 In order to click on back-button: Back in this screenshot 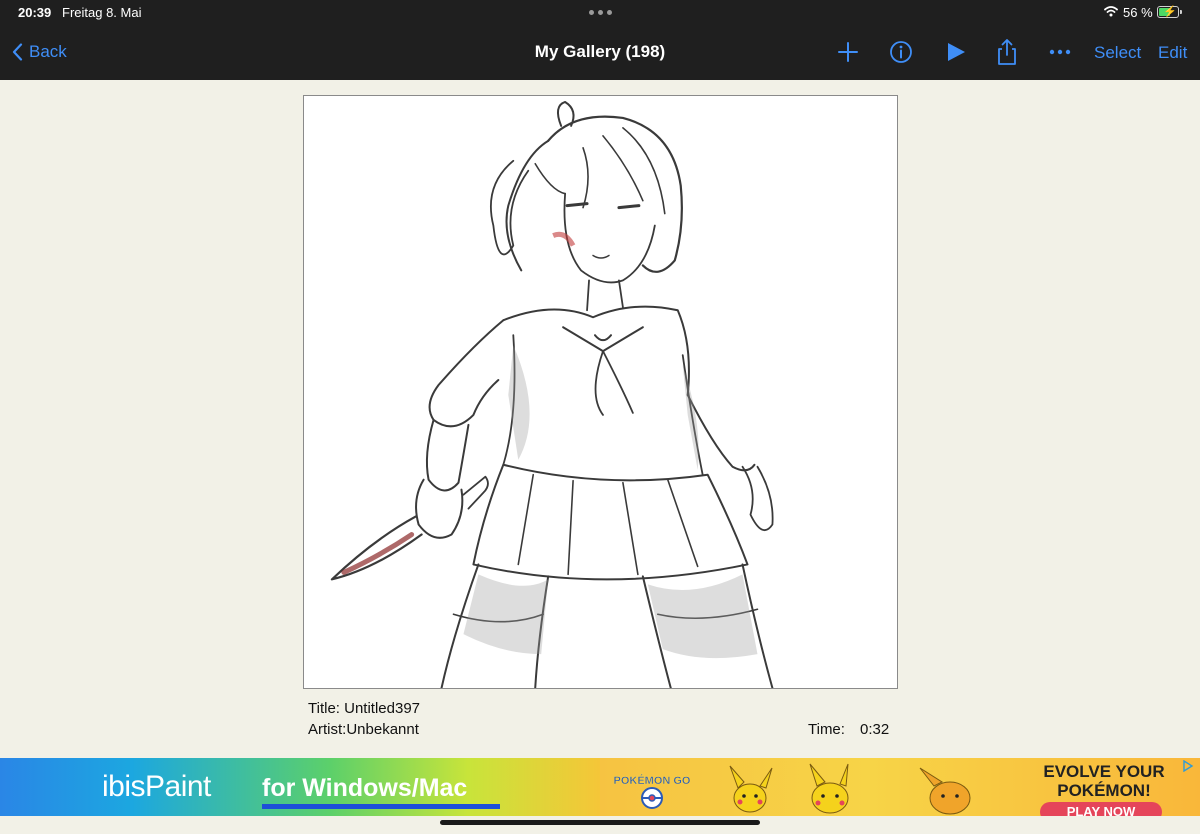, I will do `click(39, 52)`.